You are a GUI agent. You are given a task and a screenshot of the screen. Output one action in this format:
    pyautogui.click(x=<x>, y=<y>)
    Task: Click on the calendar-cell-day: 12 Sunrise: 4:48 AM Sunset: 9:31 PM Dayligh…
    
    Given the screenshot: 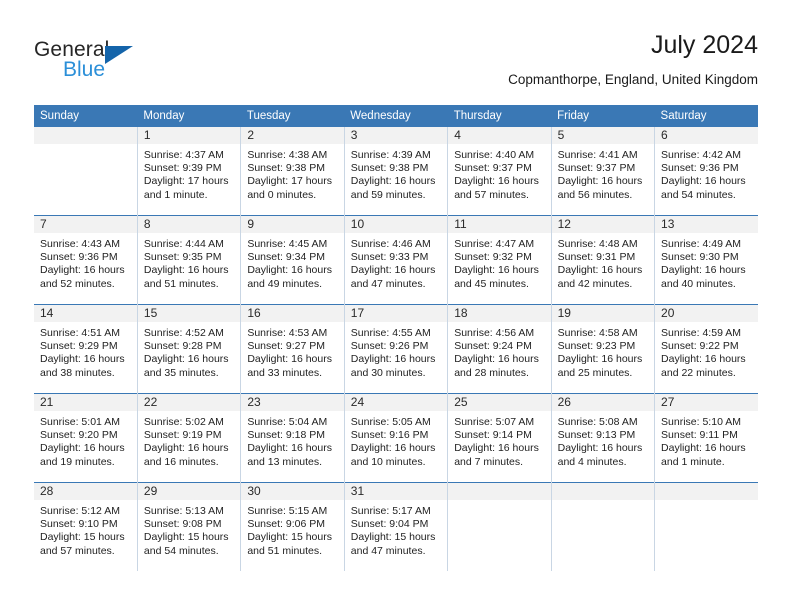 What is the action you would take?
    pyautogui.click(x=602, y=260)
    